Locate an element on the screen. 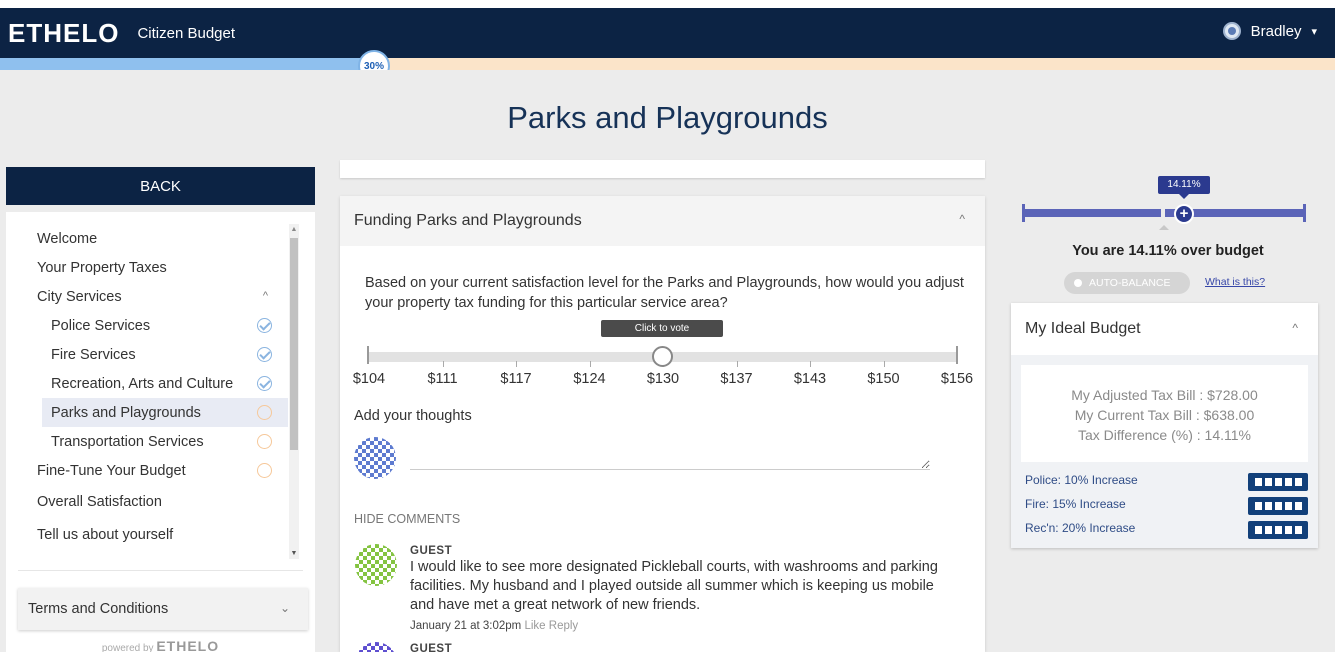  sidebar-item-label: Welcome is located at coordinates (67, 238).